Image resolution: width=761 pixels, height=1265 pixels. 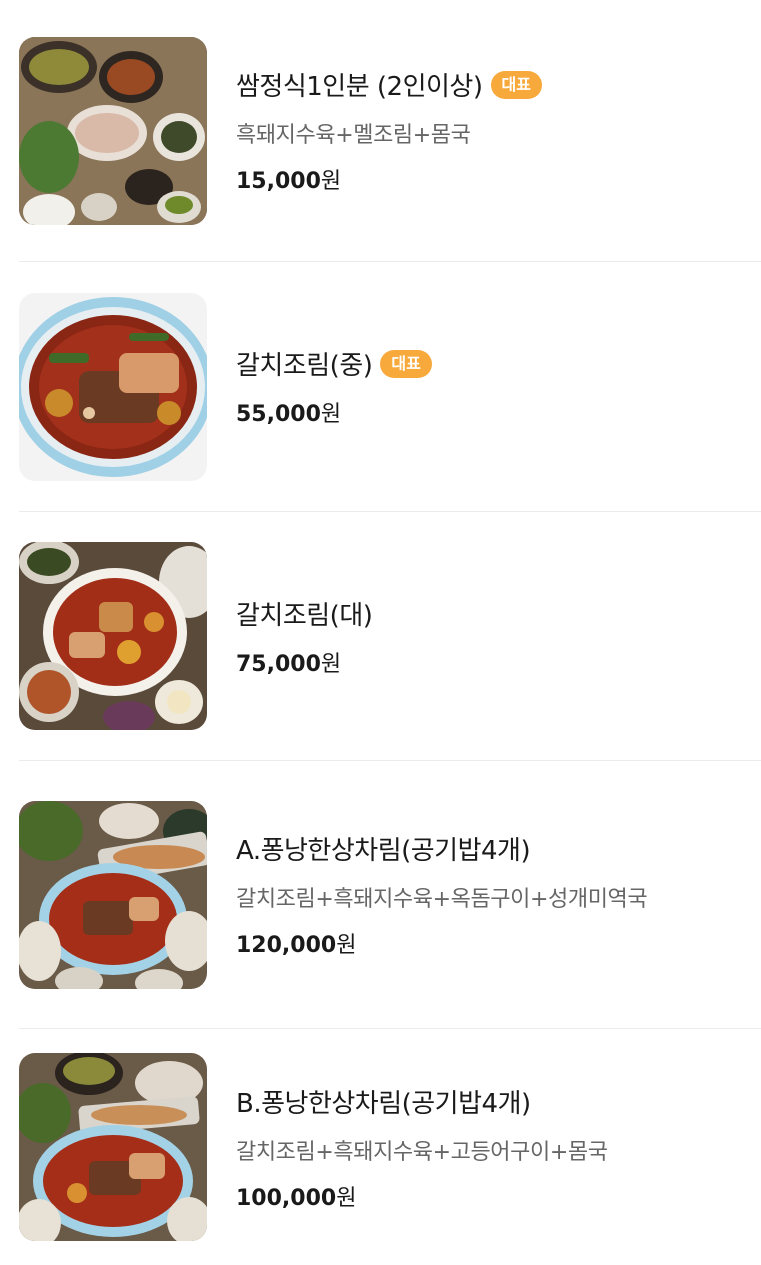 I want to click on menu-item-name: 쌈정식1인분 (2인이상), so click(x=359, y=87).